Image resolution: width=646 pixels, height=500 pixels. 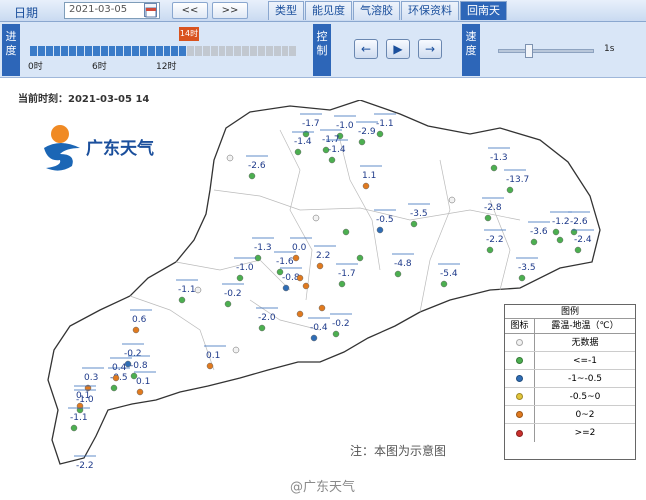 I want to click on legend-dot-icon, so click(x=519, y=342).